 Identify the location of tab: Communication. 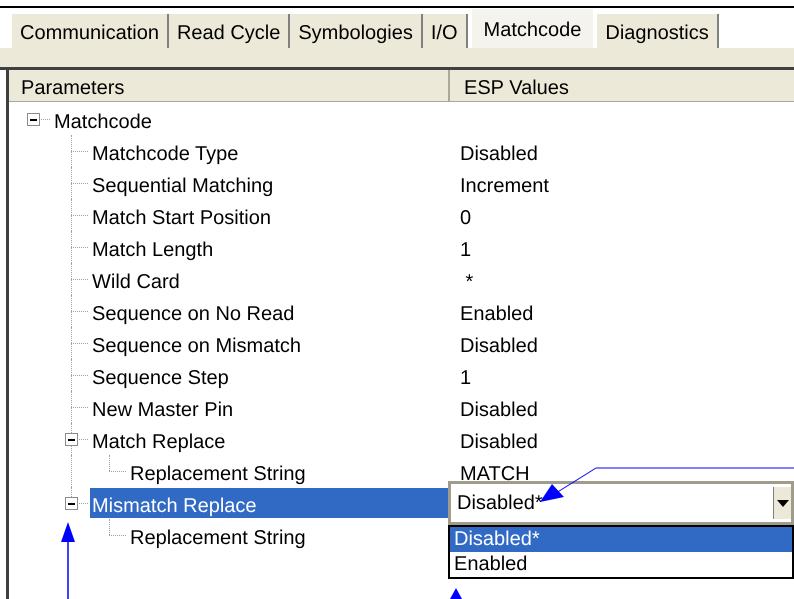
(90, 31).